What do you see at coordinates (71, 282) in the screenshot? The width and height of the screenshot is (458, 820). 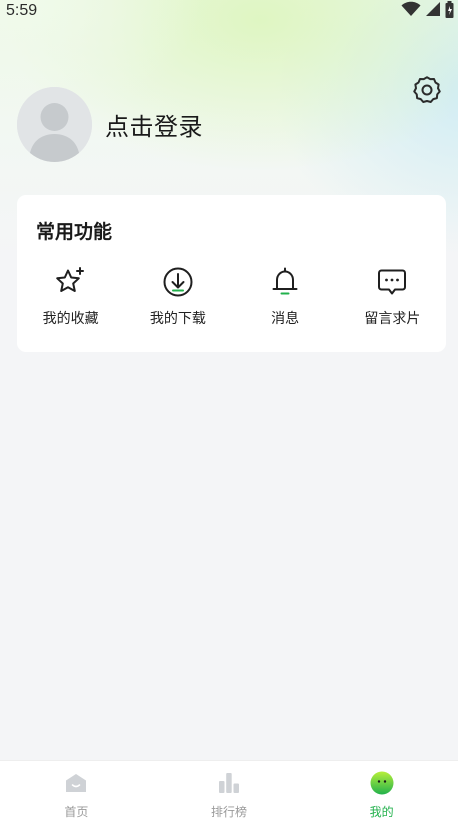 I see `star-sparkle-icon` at bounding box center [71, 282].